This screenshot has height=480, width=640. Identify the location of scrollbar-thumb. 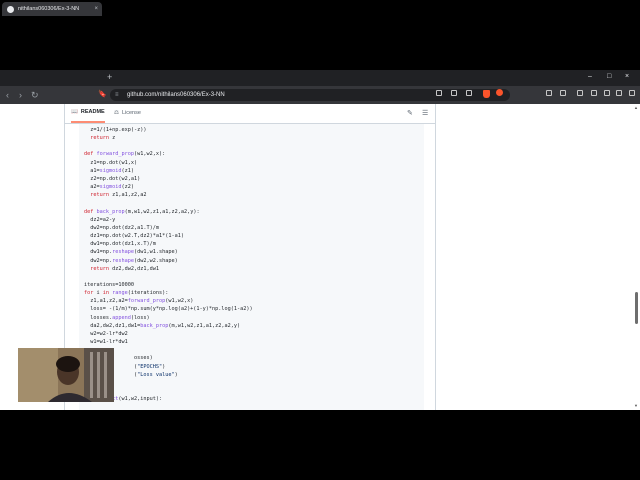
(636, 308).